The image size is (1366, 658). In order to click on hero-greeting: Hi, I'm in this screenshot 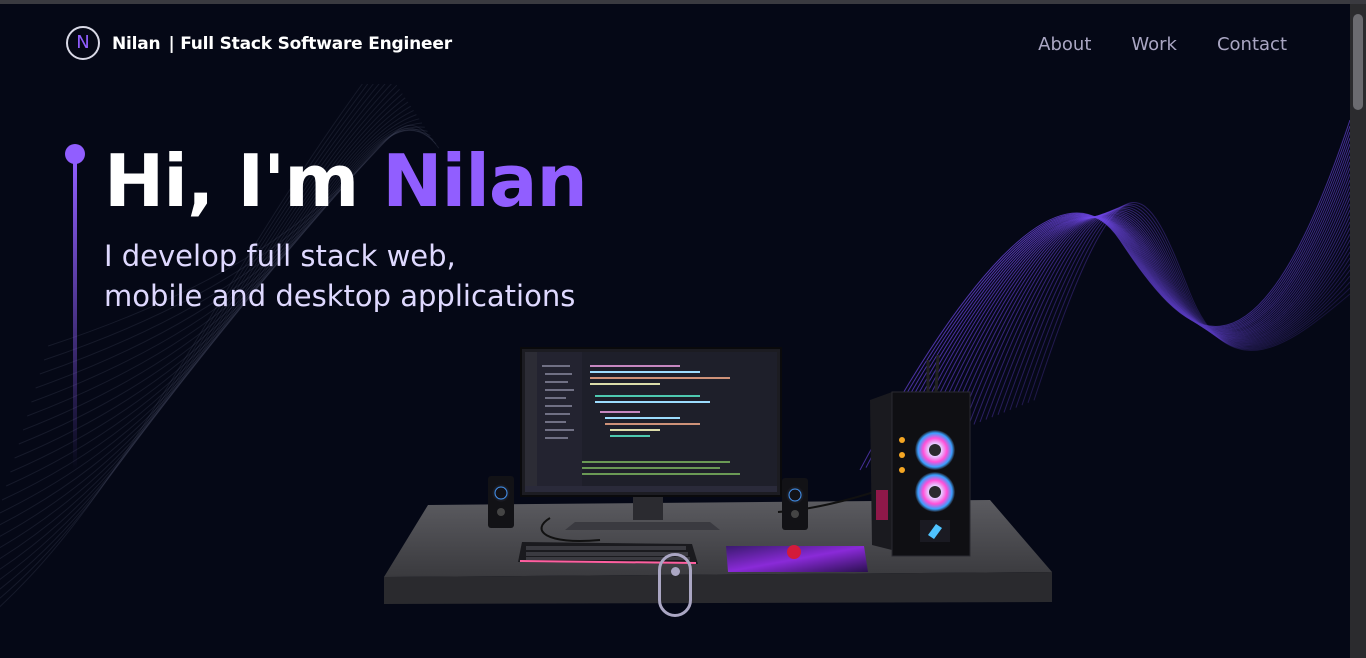, I will do `click(243, 181)`.